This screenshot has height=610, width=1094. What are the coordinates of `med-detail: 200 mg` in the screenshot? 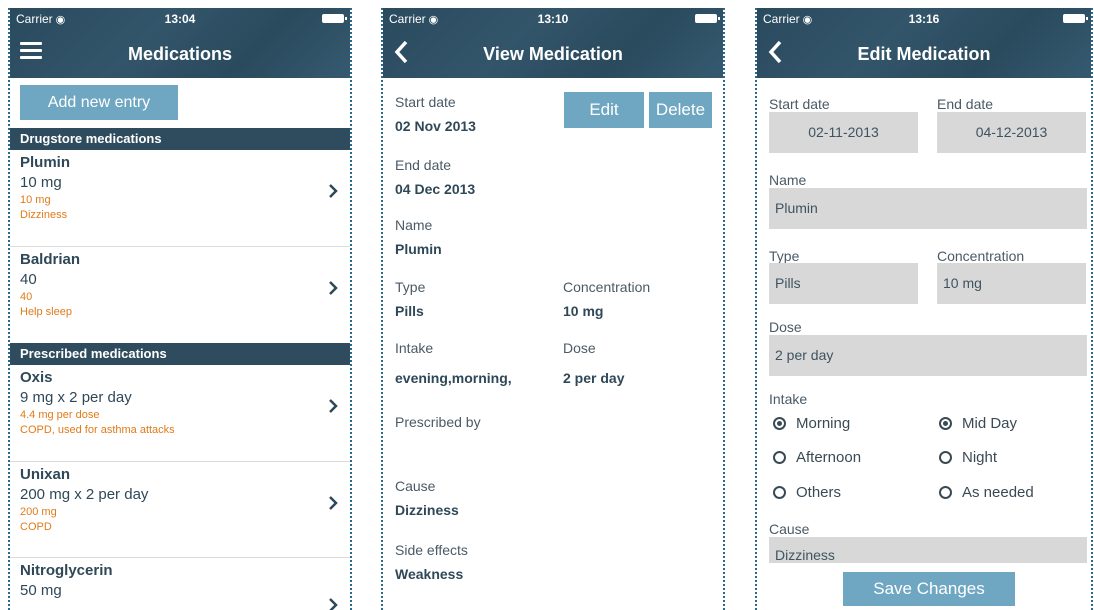 It's located at (38, 512).